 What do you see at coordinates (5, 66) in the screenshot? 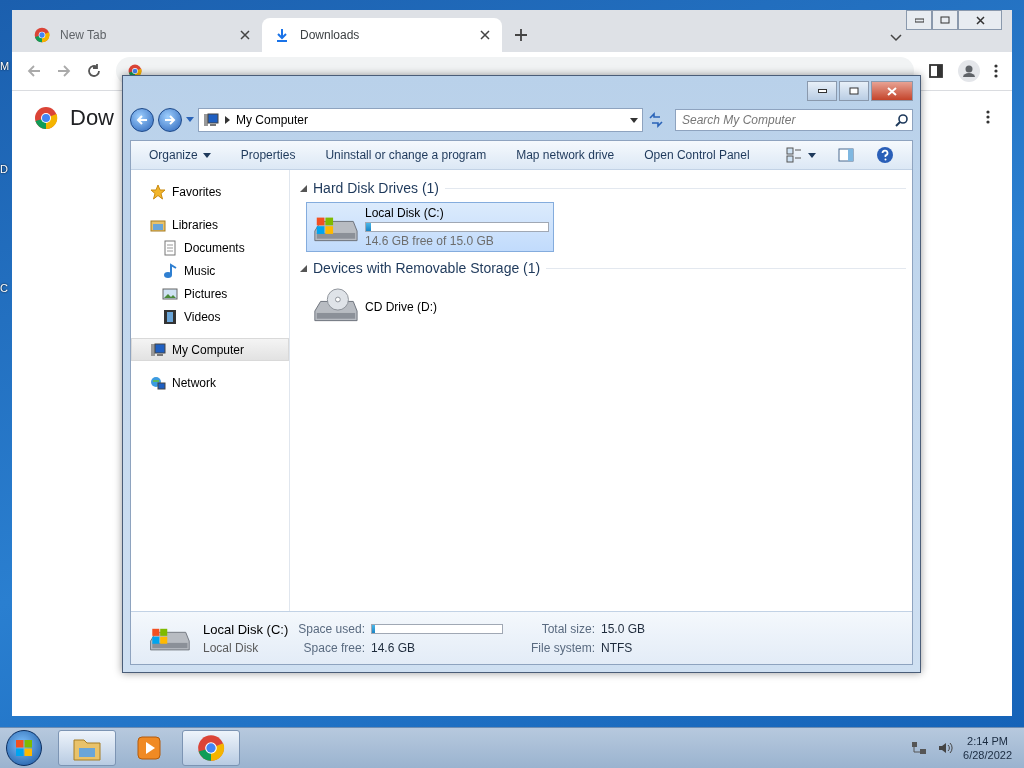
I see `desktop-icon-label: M` at bounding box center [5, 66].